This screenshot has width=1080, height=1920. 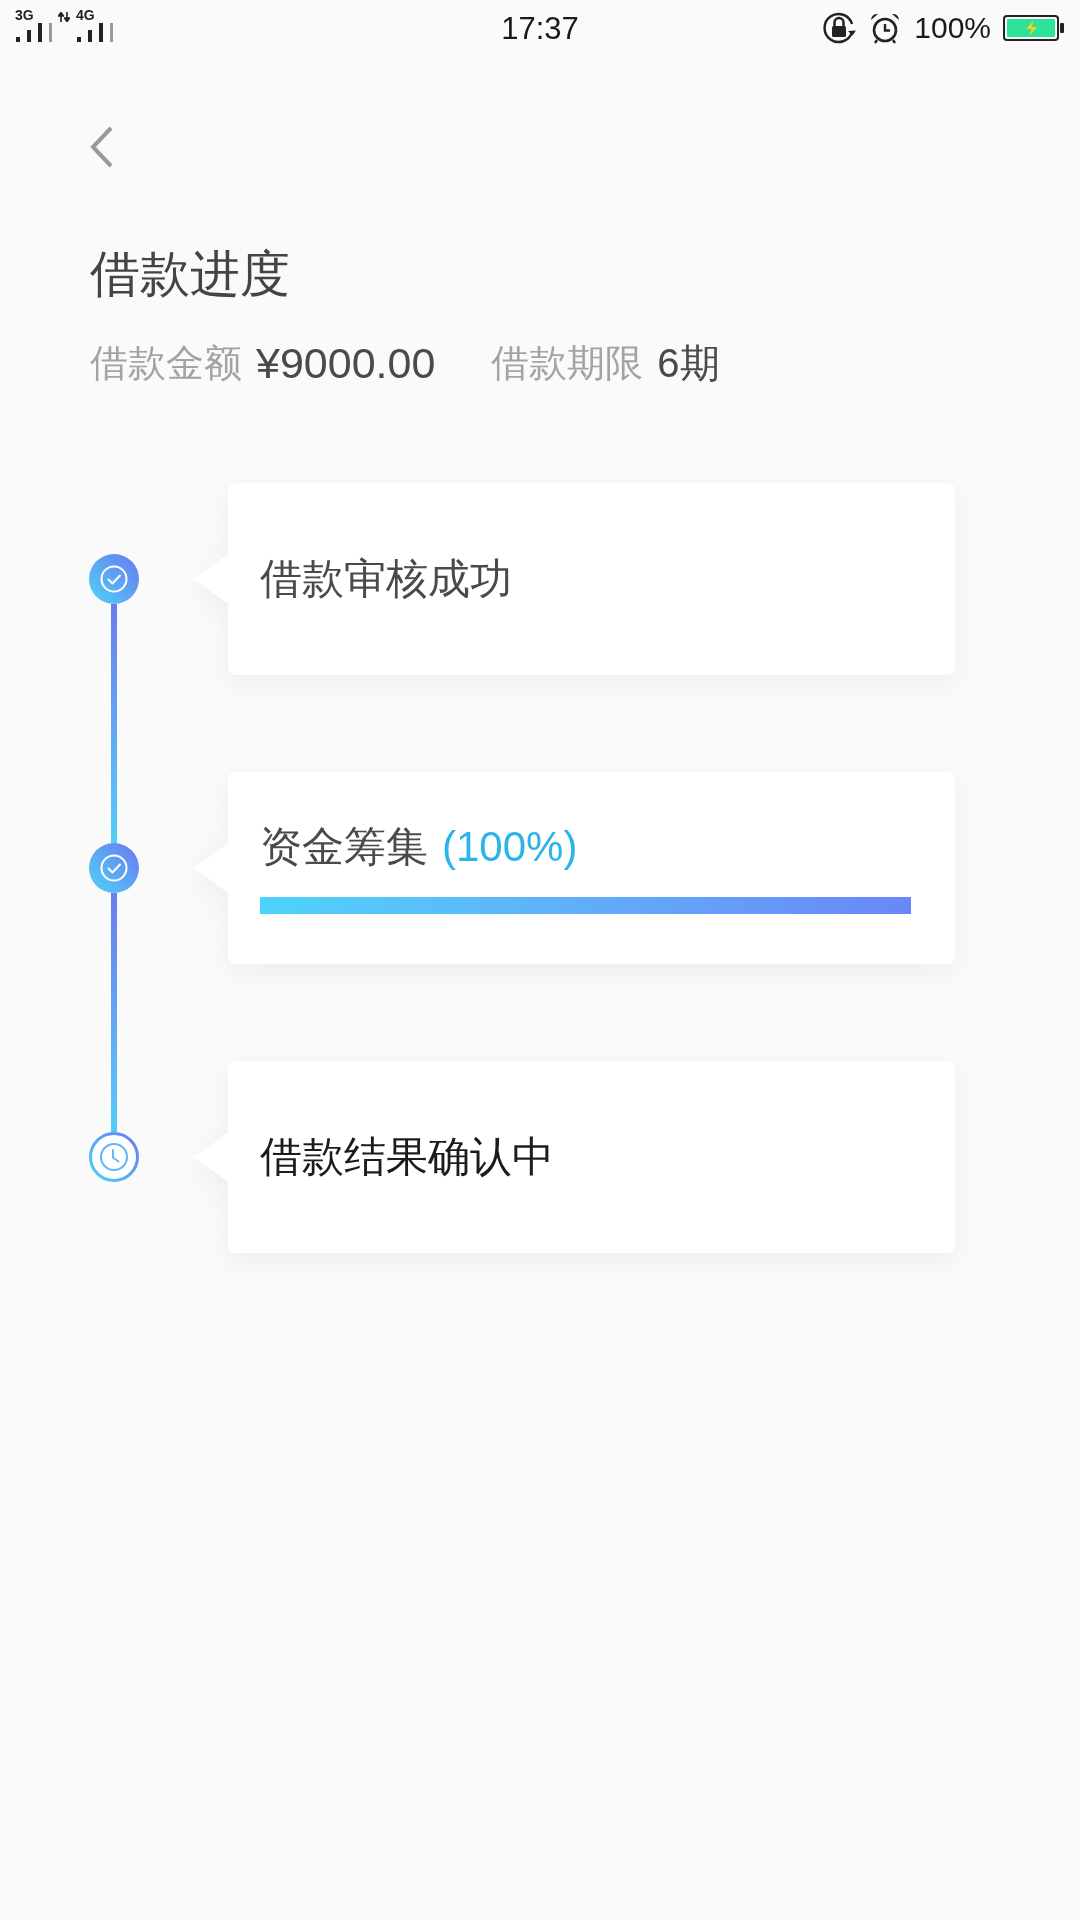 I want to click on back-icon, so click(x=102, y=147).